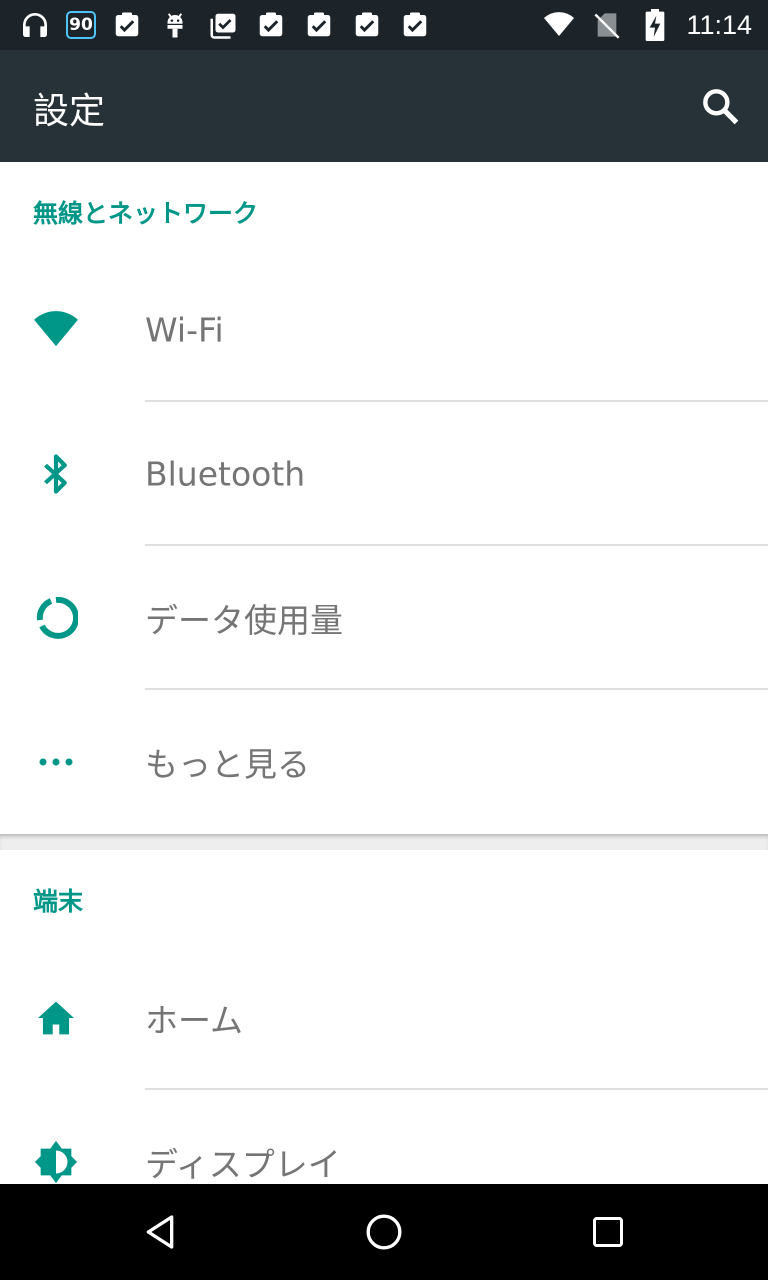 This screenshot has width=768, height=1280. What do you see at coordinates (608, 1232) in the screenshot?
I see `recents-icon` at bounding box center [608, 1232].